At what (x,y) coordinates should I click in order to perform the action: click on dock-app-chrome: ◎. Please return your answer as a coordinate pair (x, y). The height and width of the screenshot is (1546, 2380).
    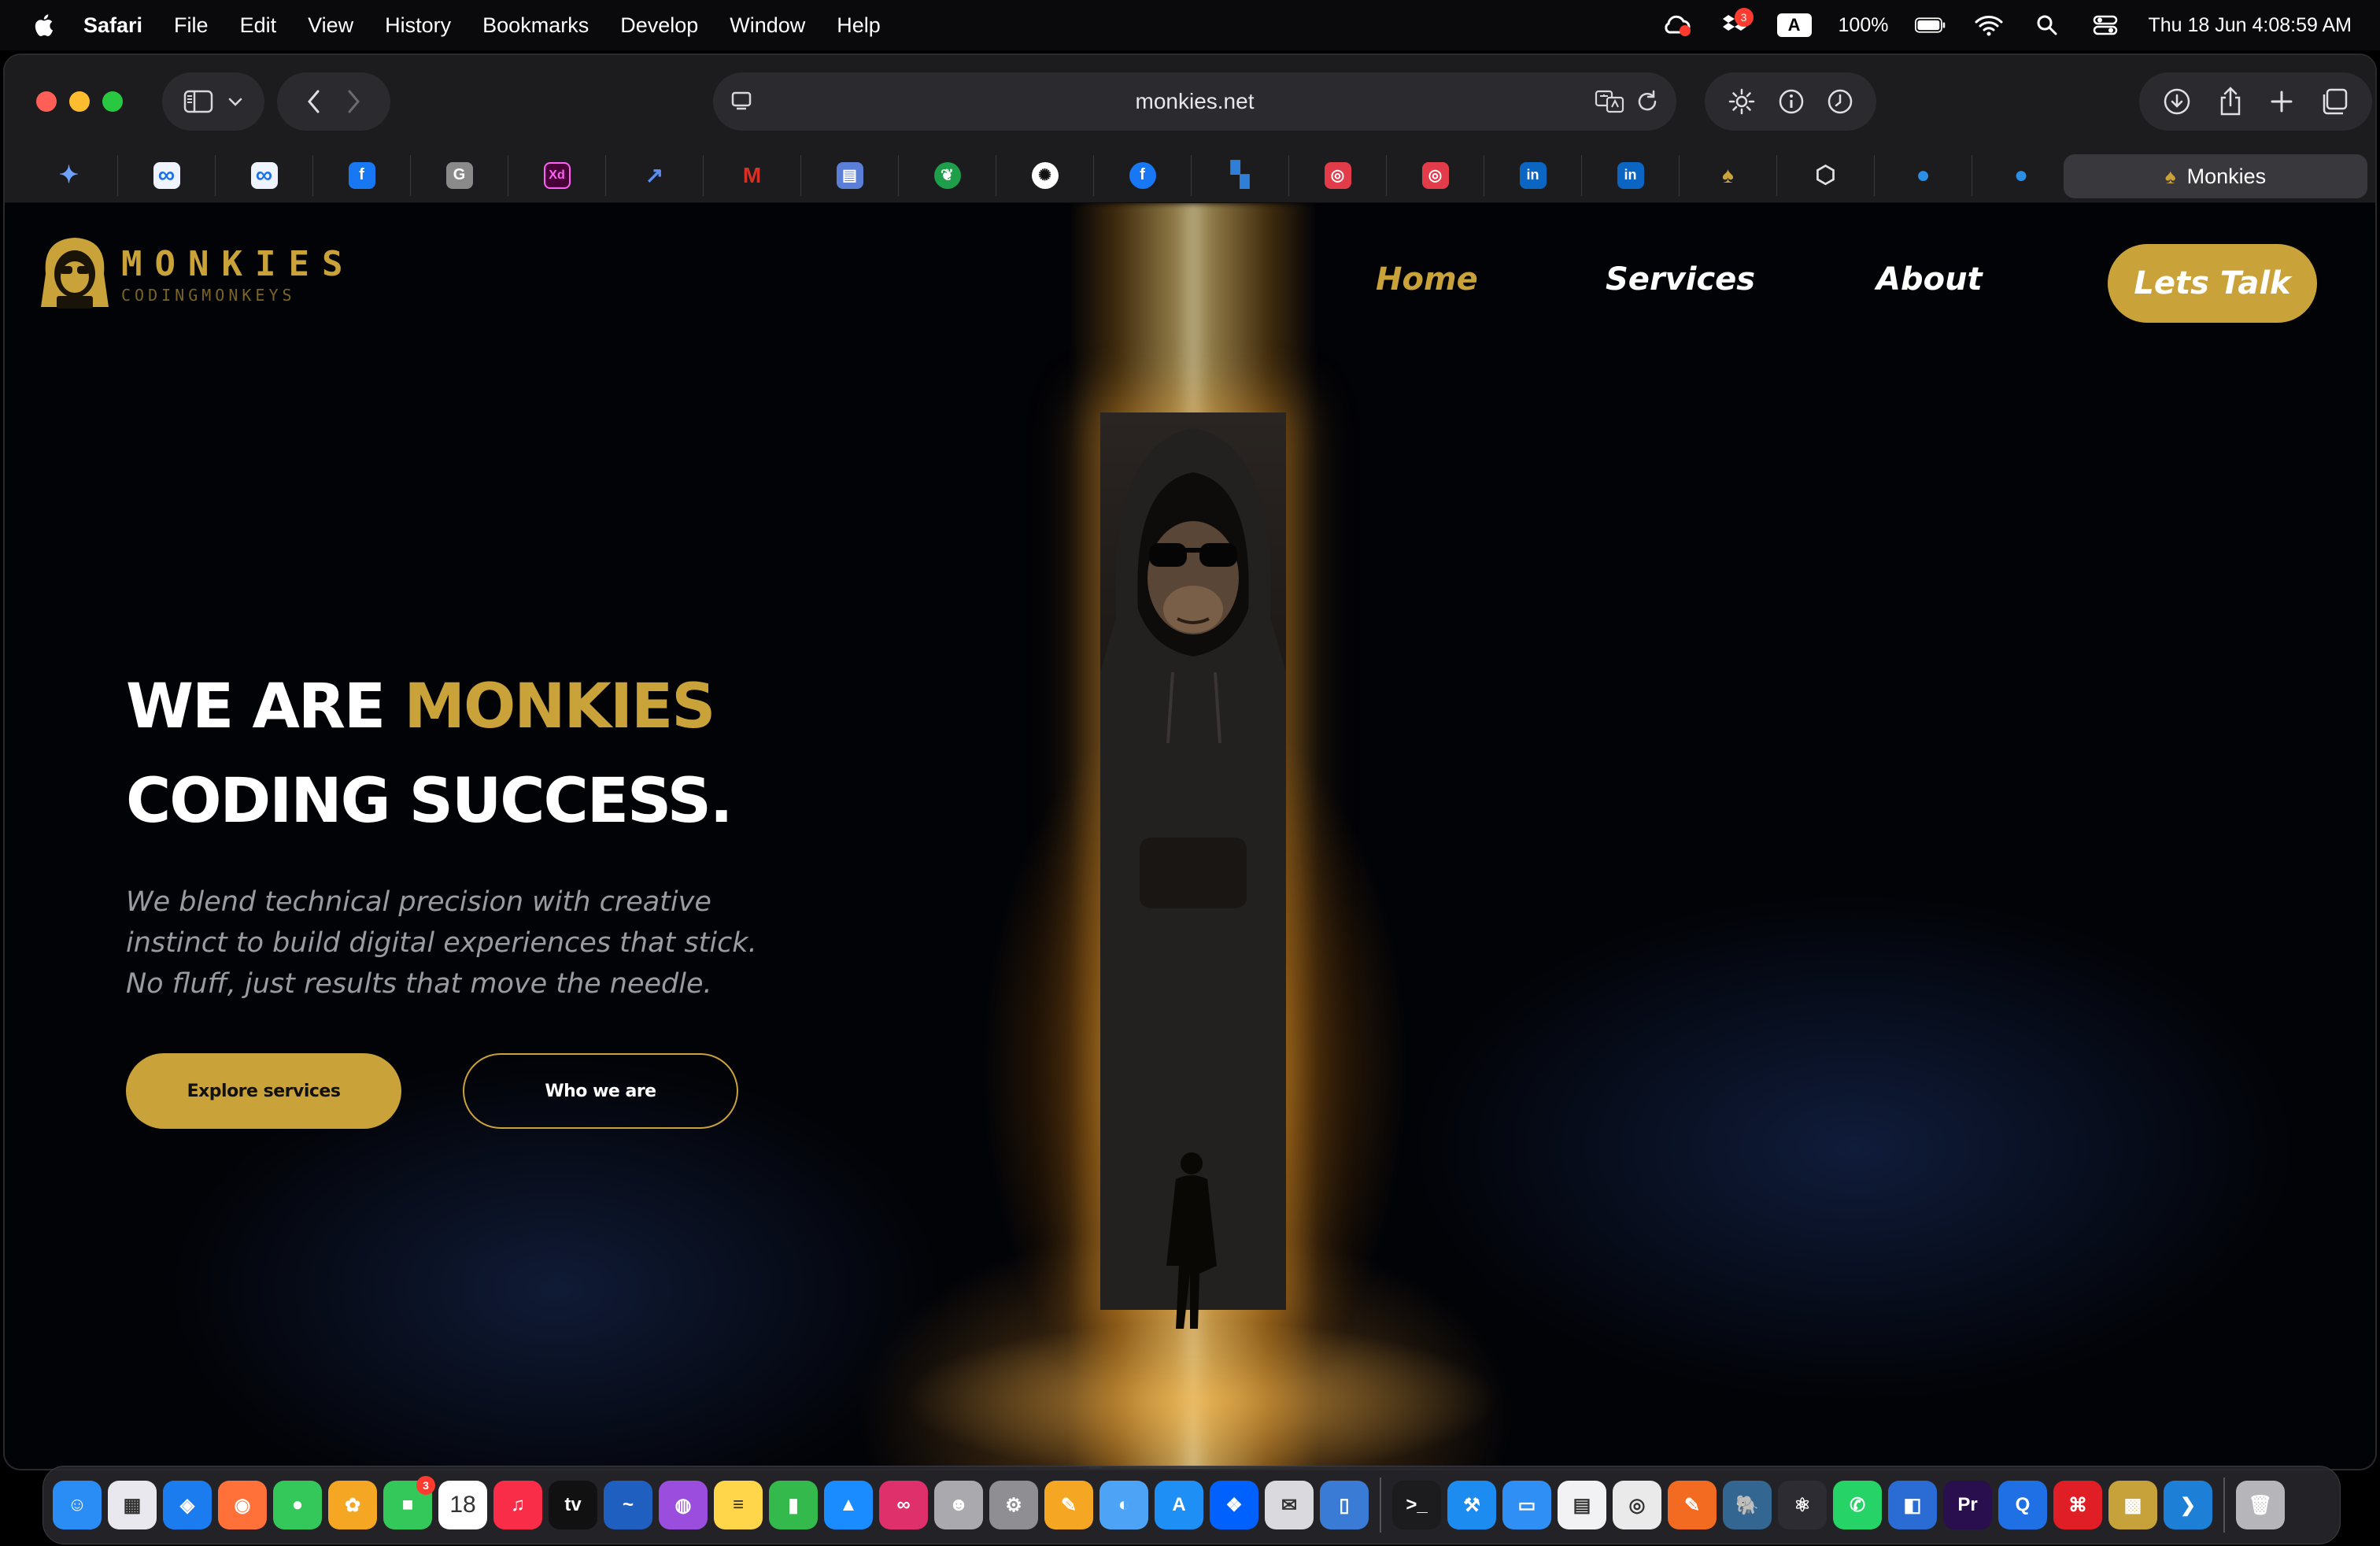
    Looking at the image, I should click on (1637, 1505).